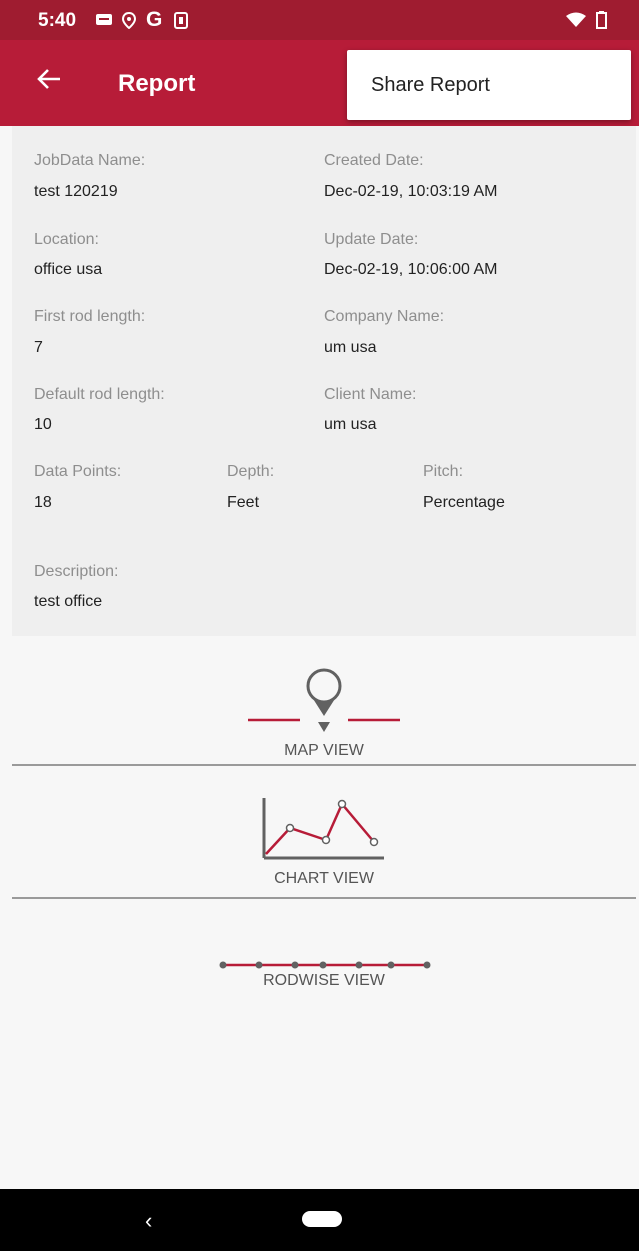 Image resolution: width=639 pixels, height=1251 pixels. What do you see at coordinates (148, 1221) in the screenshot?
I see `nav-back-icon: ‹` at bounding box center [148, 1221].